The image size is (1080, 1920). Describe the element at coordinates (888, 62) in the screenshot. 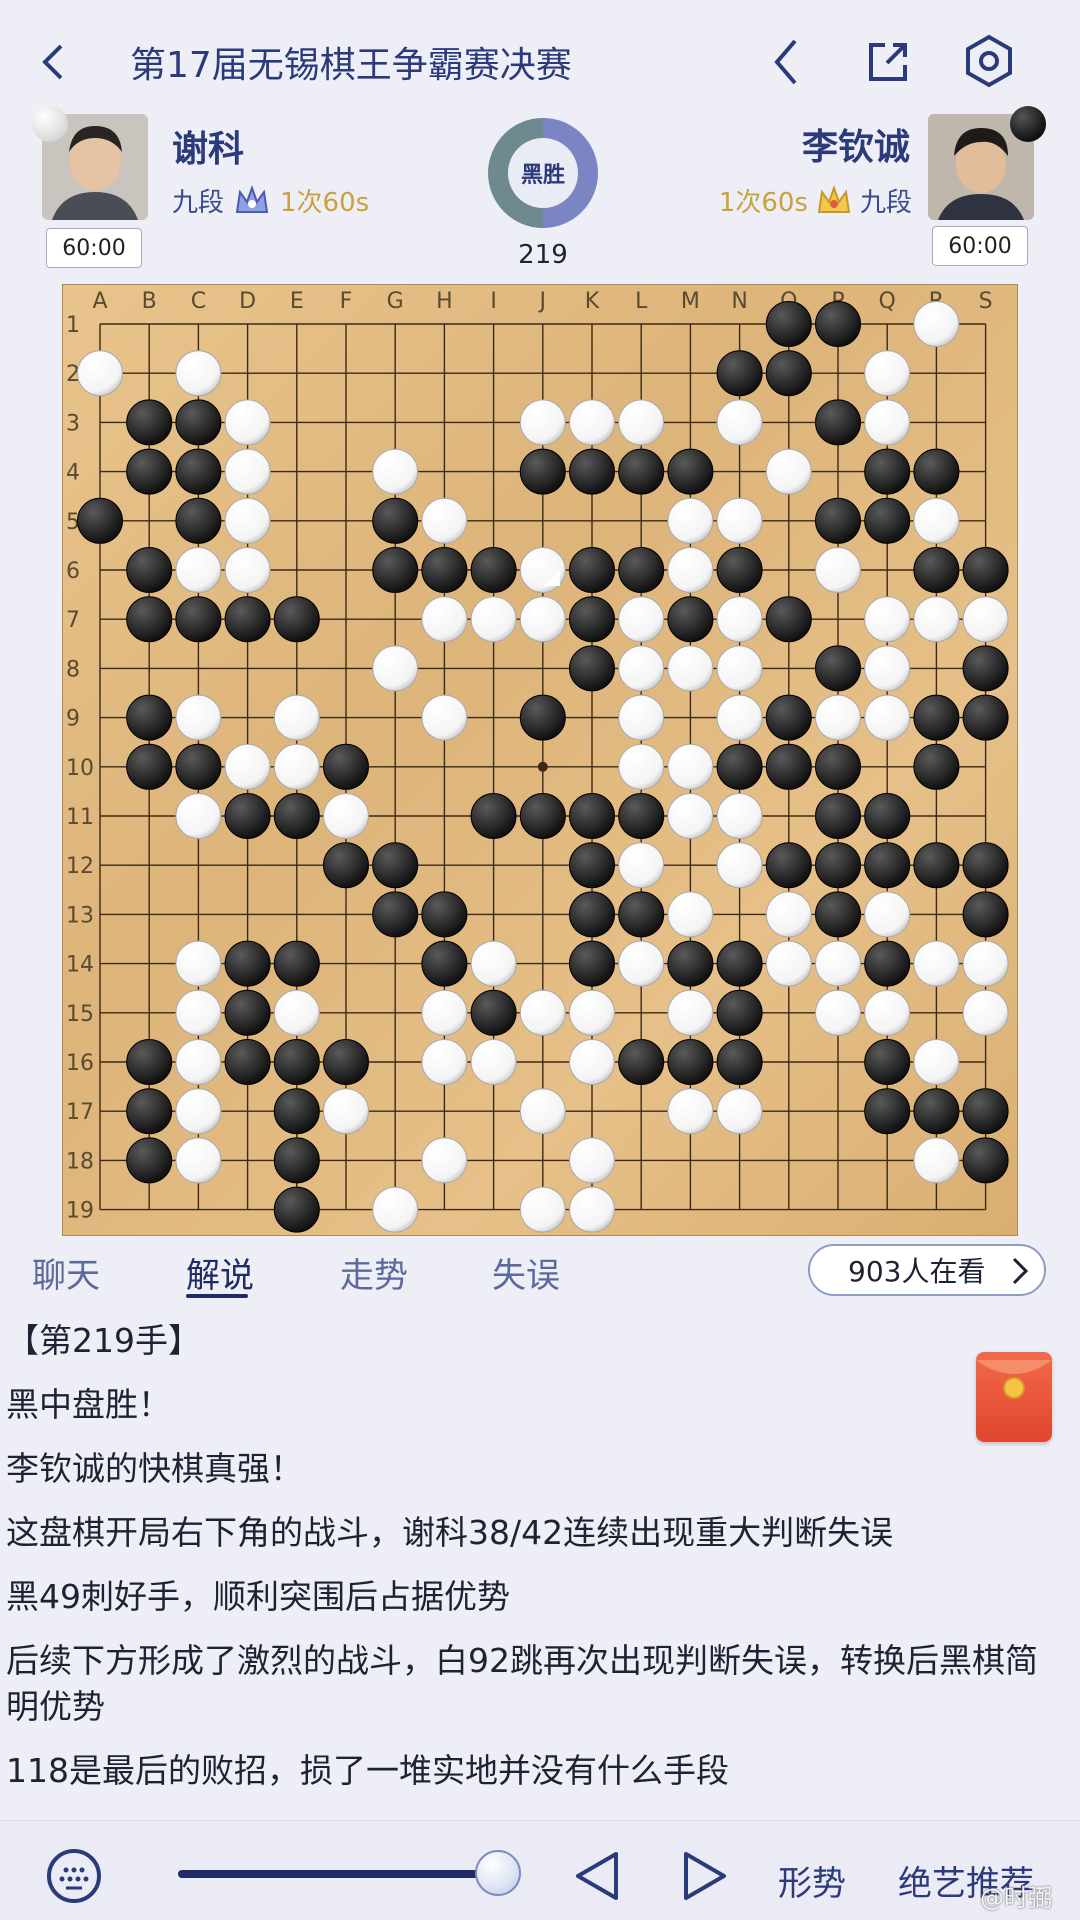

I see `share-button` at that location.